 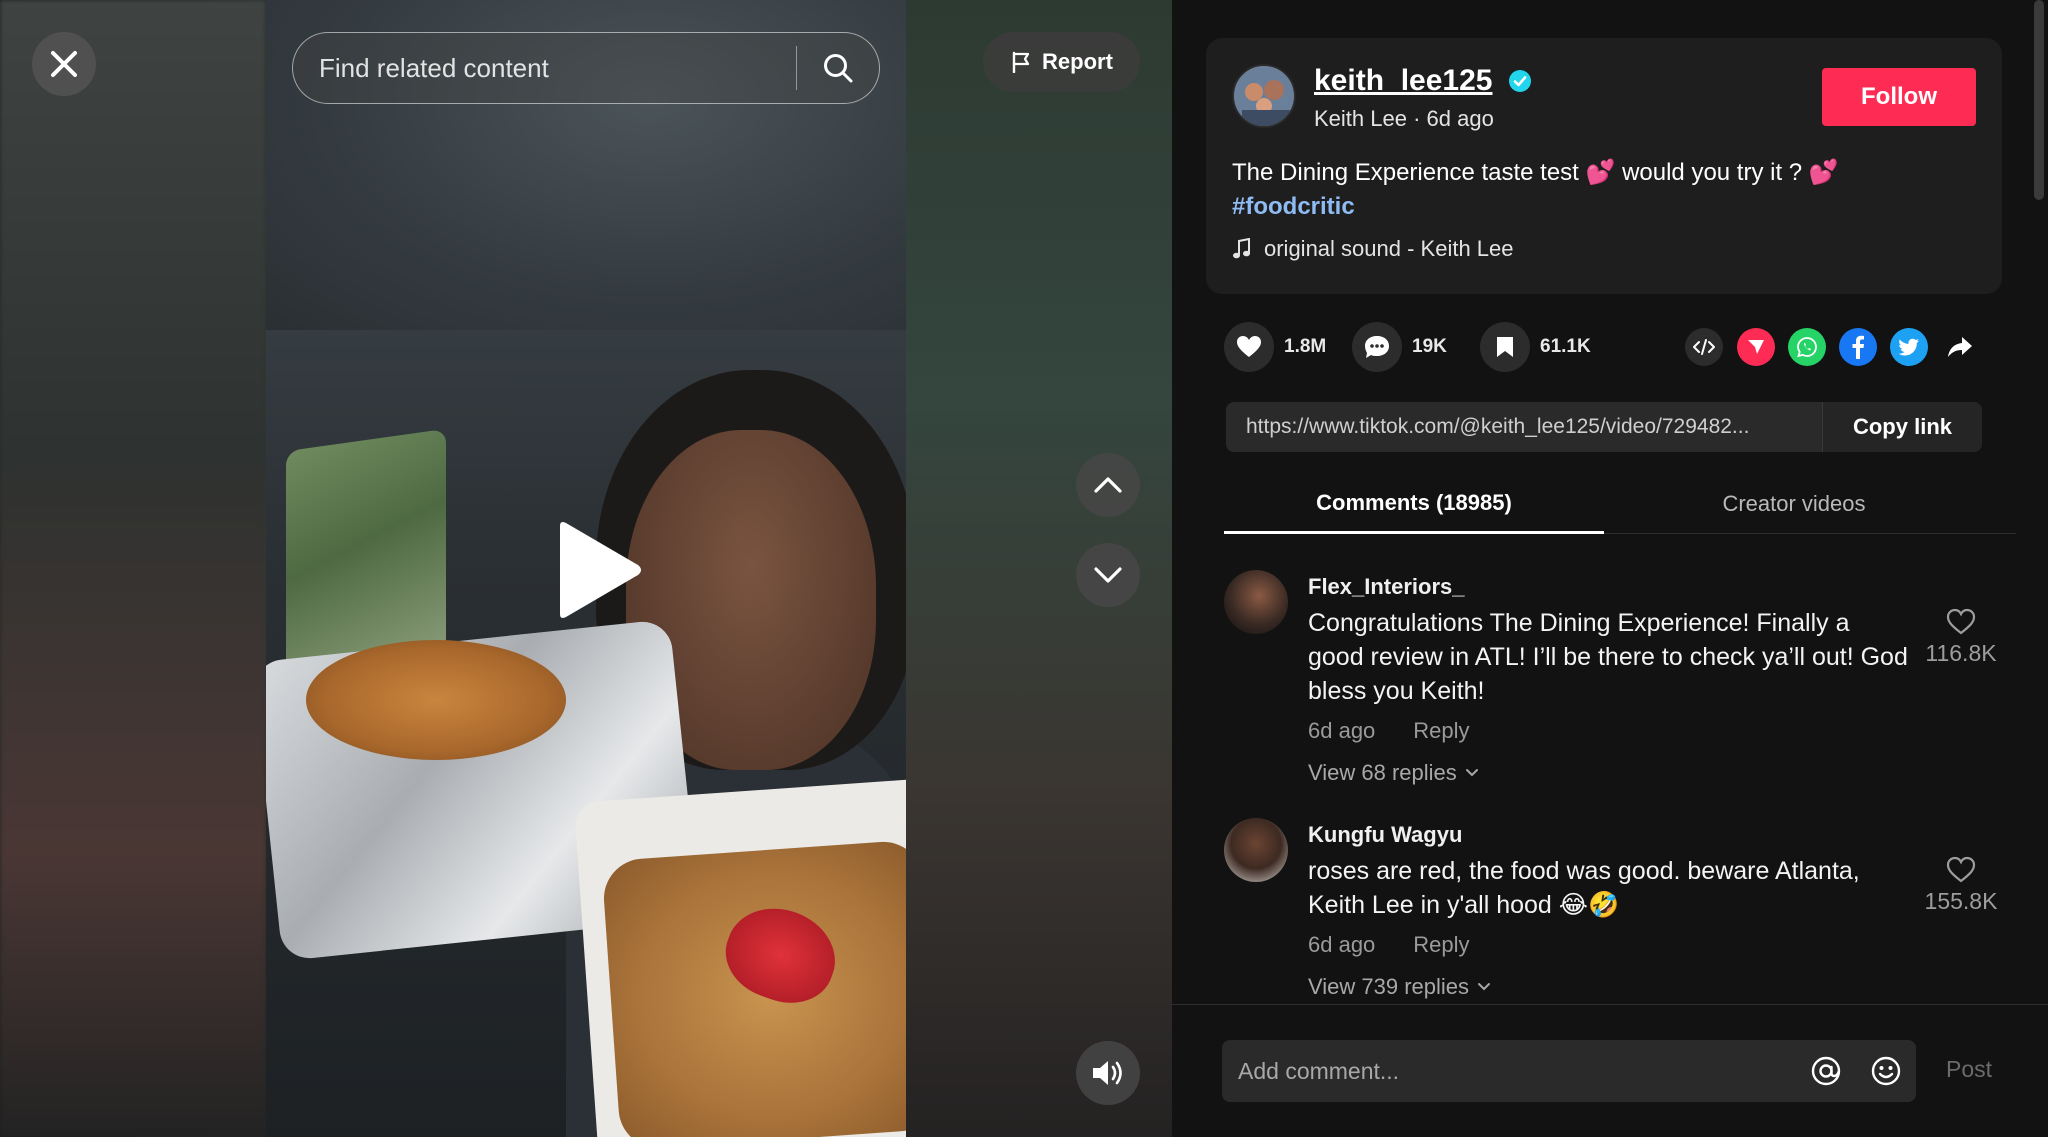 What do you see at coordinates (1961, 637) in the screenshot?
I see `comment-like-button: 116.8K` at bounding box center [1961, 637].